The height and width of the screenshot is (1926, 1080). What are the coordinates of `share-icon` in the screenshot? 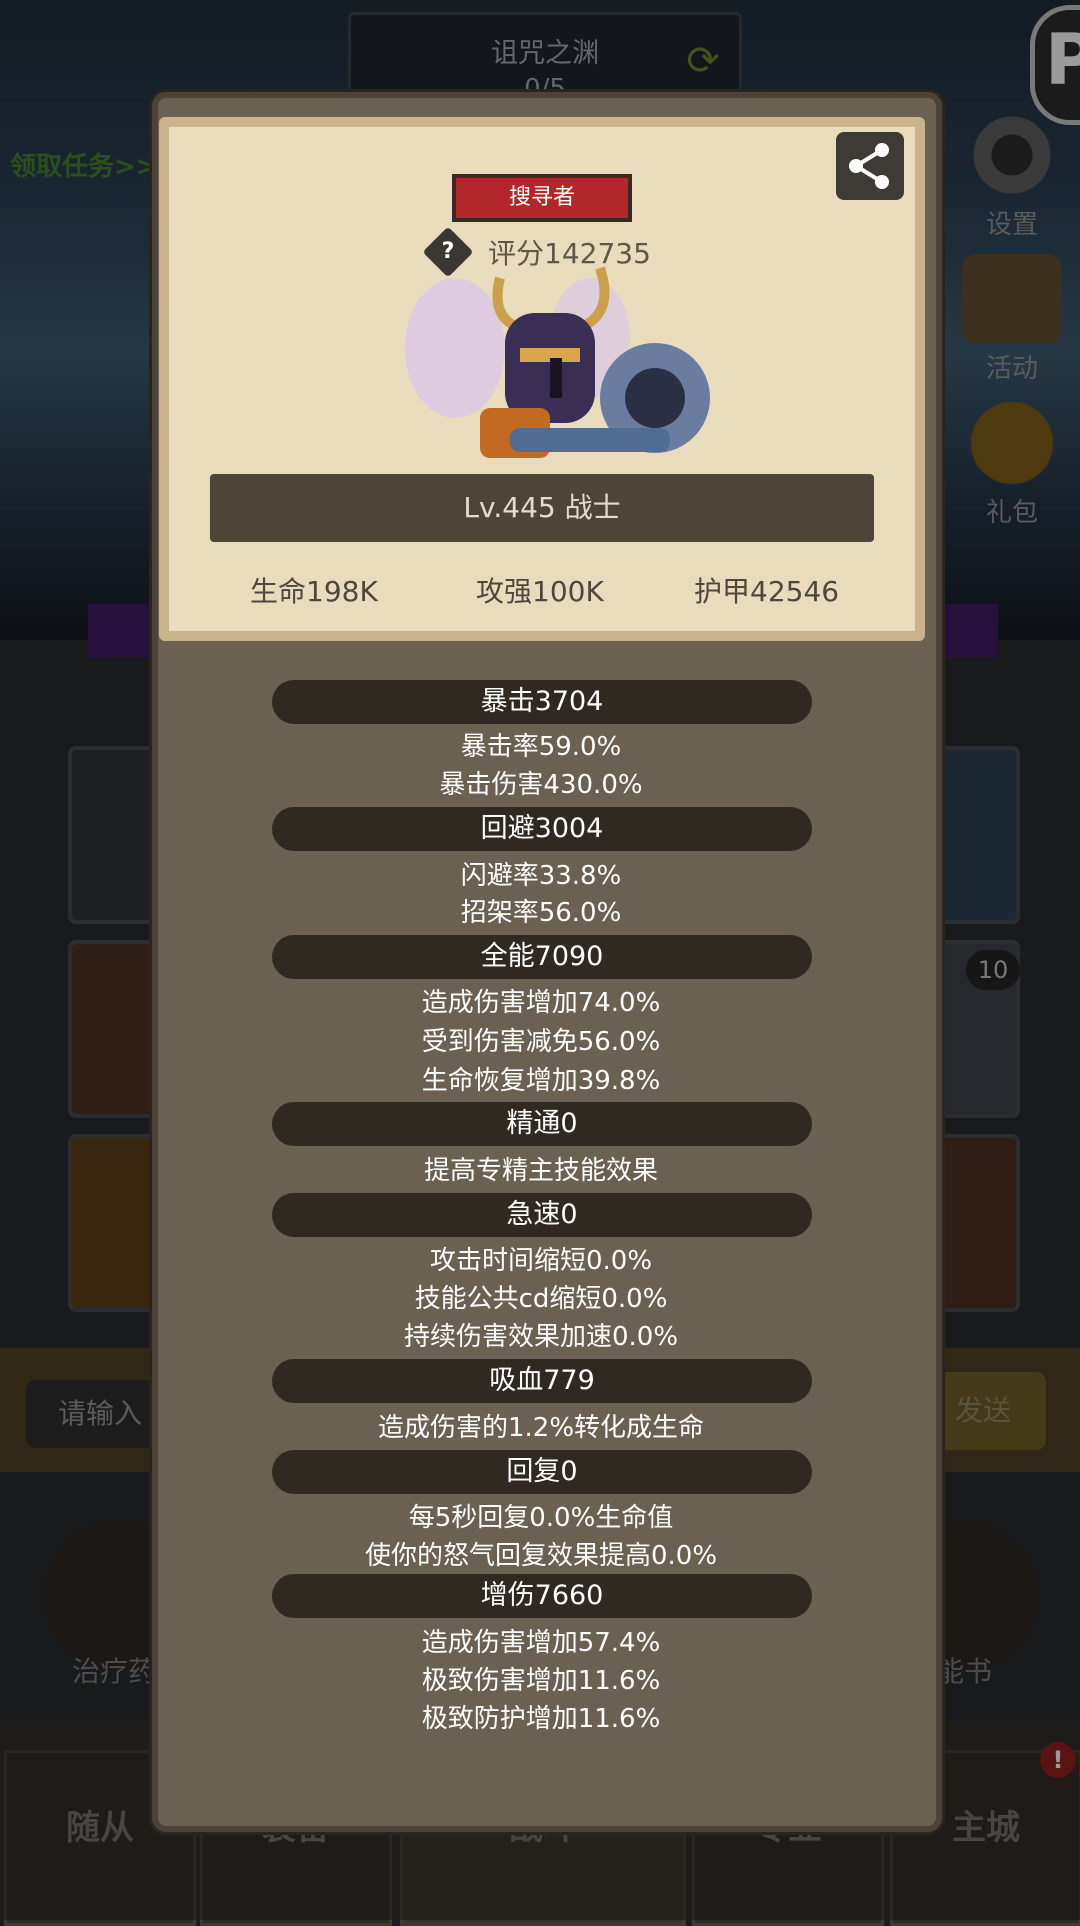 It's located at (869, 166).